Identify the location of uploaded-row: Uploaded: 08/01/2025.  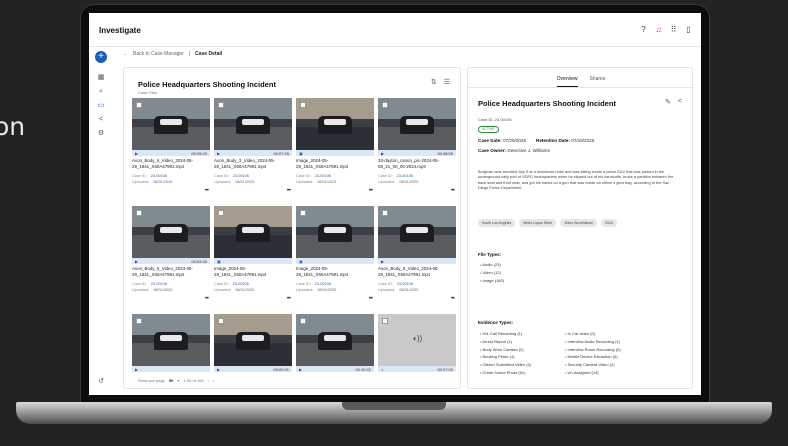
(152, 182).